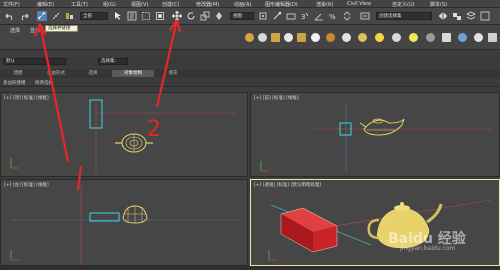 The width and height of the screenshot is (500, 270). What do you see at coordinates (113, 61) in the screenshot?
I see `selection-set-field: 选择集:` at bounding box center [113, 61].